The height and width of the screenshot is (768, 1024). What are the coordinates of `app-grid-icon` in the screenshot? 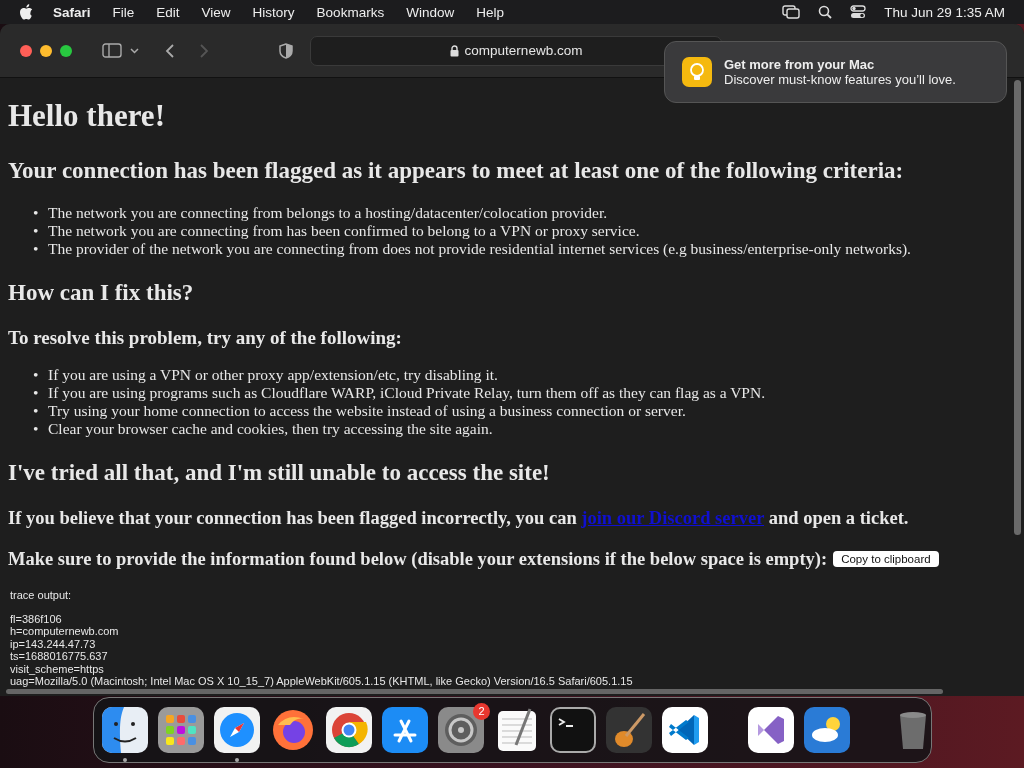 It's located at (181, 730).